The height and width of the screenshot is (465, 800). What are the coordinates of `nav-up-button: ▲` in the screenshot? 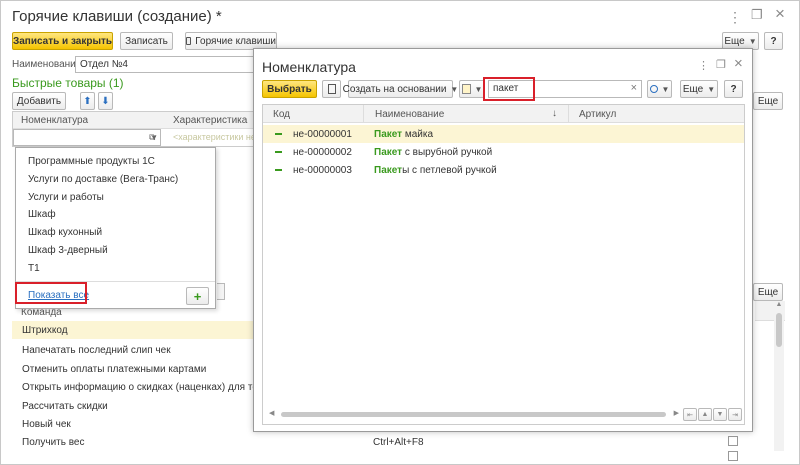 It's located at (705, 414).